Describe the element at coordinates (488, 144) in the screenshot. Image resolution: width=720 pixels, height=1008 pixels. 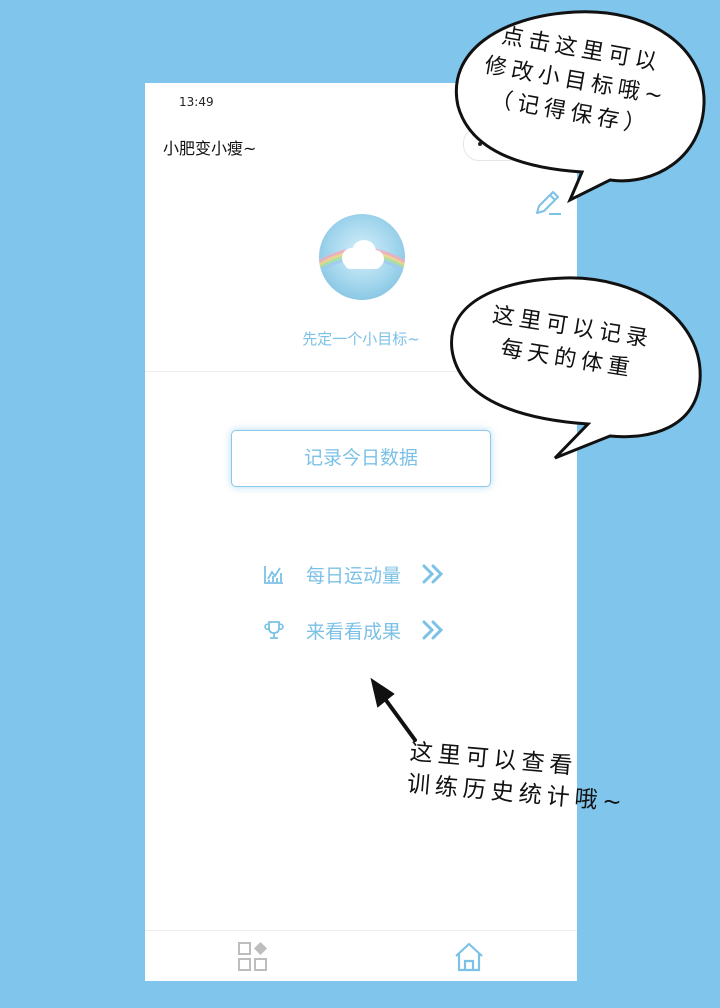
I see `more-dots-icon` at that location.